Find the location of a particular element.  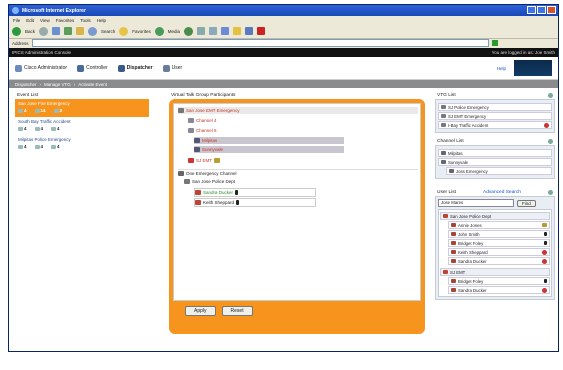

user-icon is located at coordinates (166, 68).